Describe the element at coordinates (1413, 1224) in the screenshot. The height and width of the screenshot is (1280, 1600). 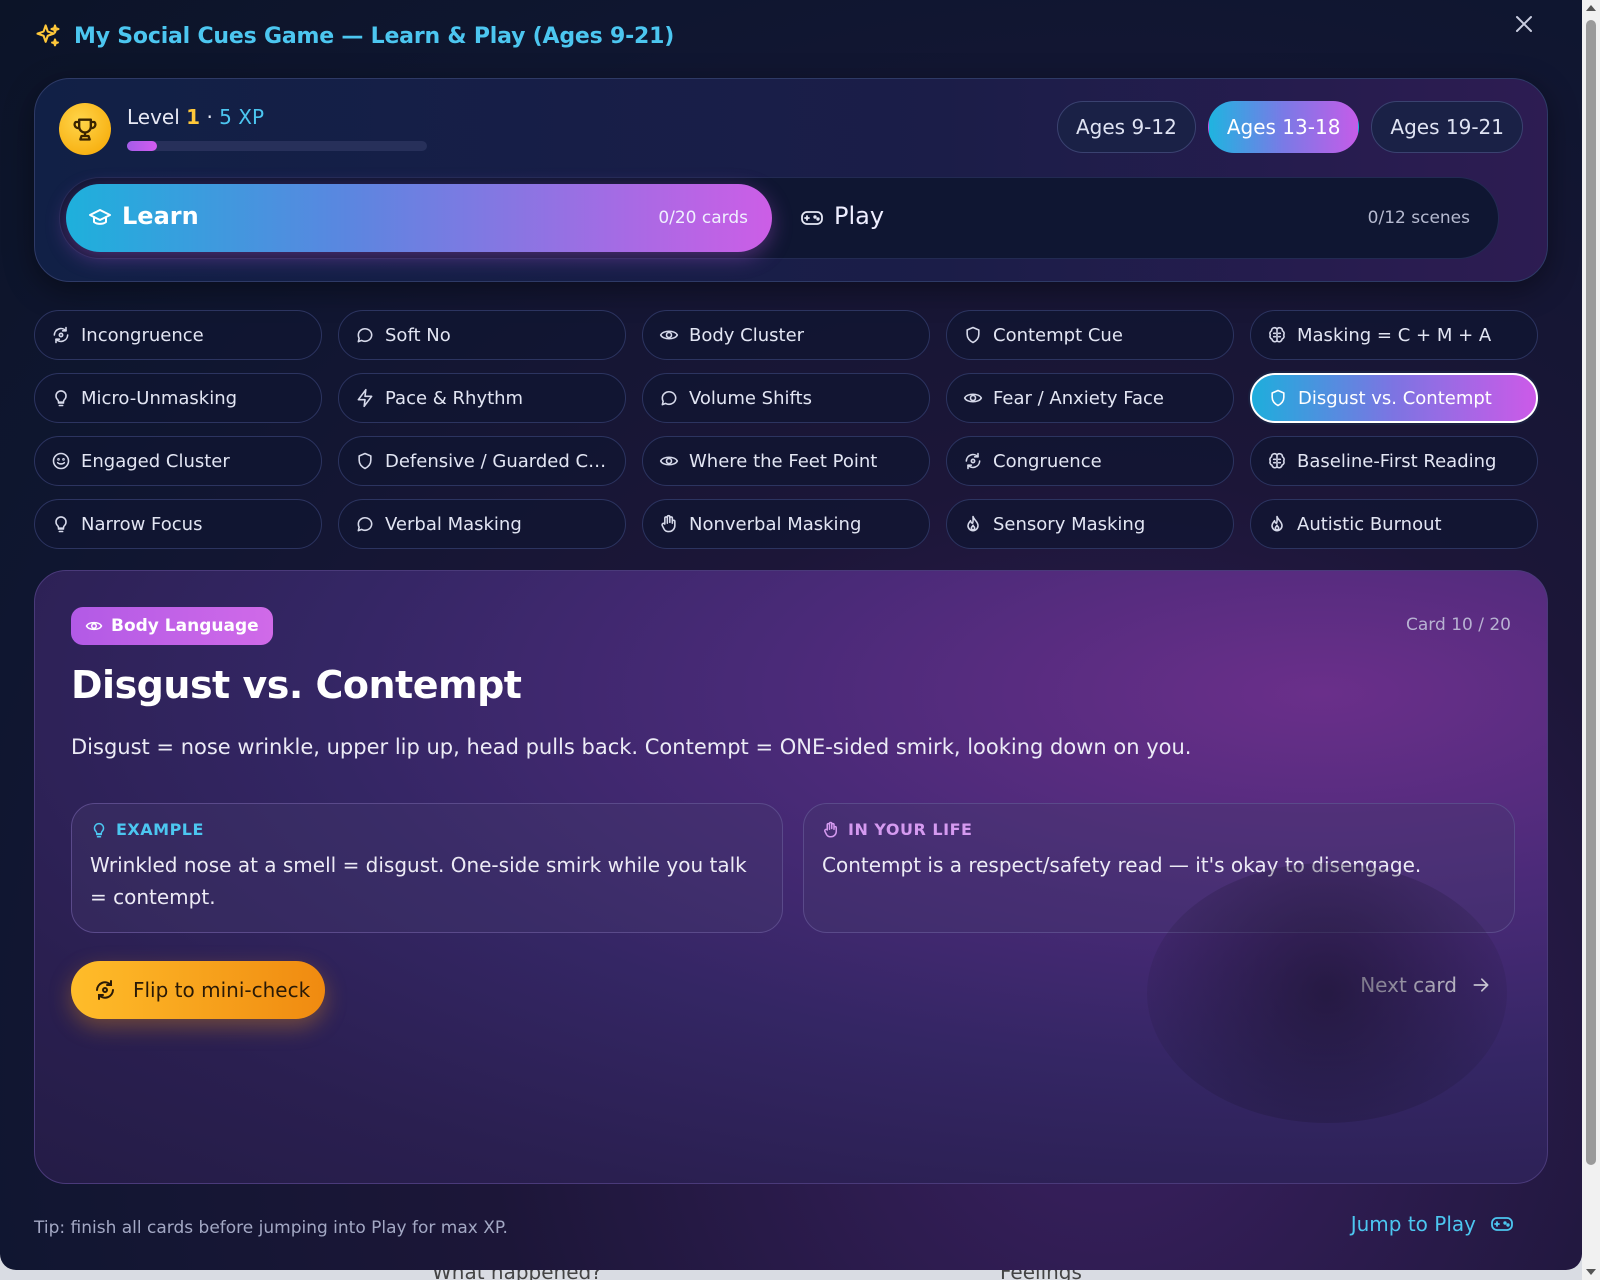
I see `jump-to-play-label: Jump to Play` at that location.